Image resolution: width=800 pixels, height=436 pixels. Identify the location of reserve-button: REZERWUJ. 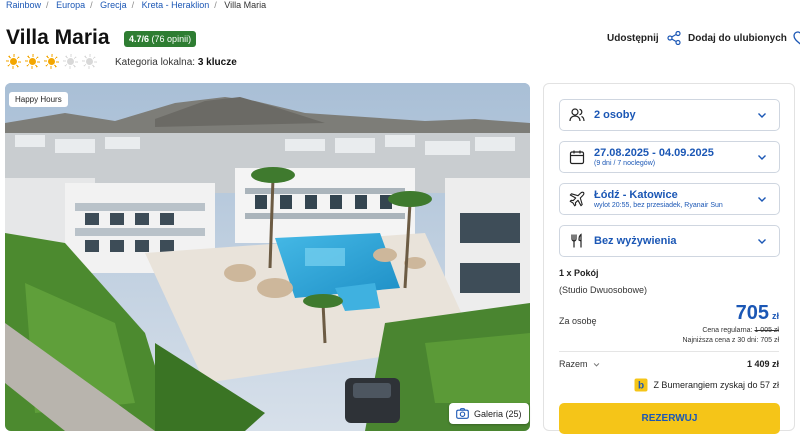
(669, 418).